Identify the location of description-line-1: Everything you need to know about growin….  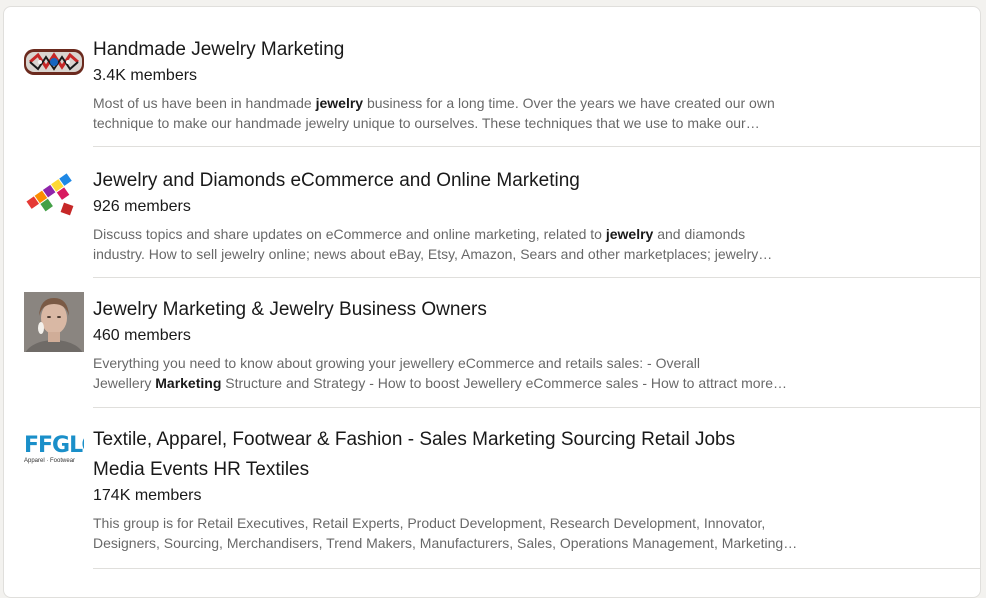
(396, 363).